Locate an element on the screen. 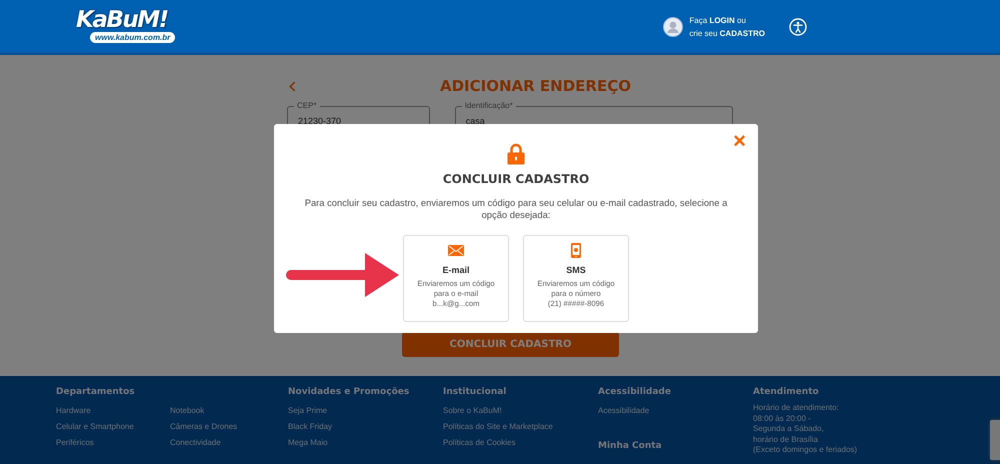 Image resolution: width=1000 pixels, height=464 pixels. envelope-icon is located at coordinates (456, 250).